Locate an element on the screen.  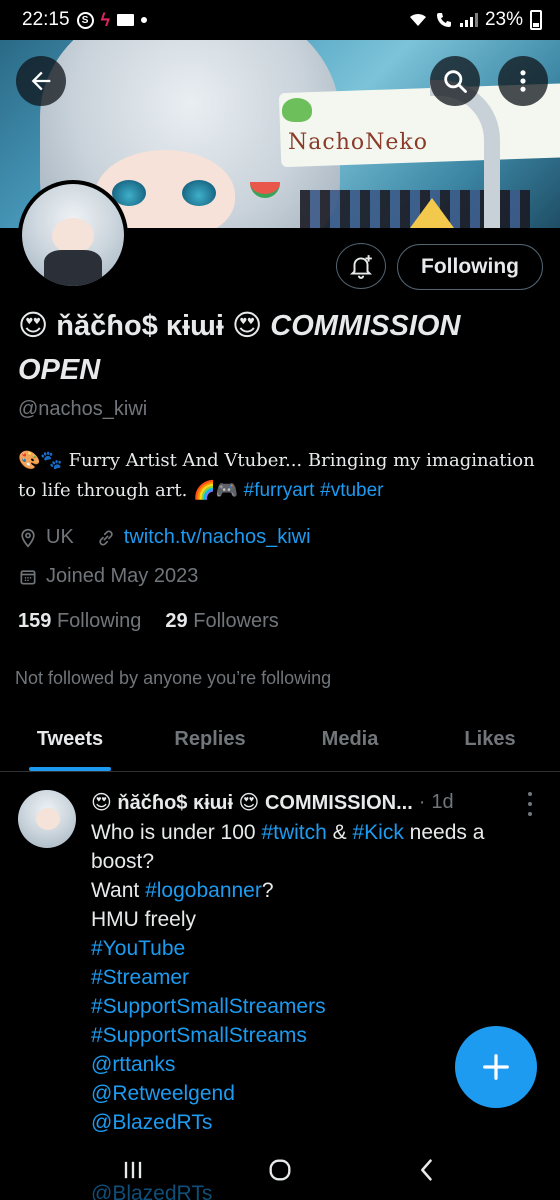
tweet-text-segment: Want is located at coordinates (118, 890).